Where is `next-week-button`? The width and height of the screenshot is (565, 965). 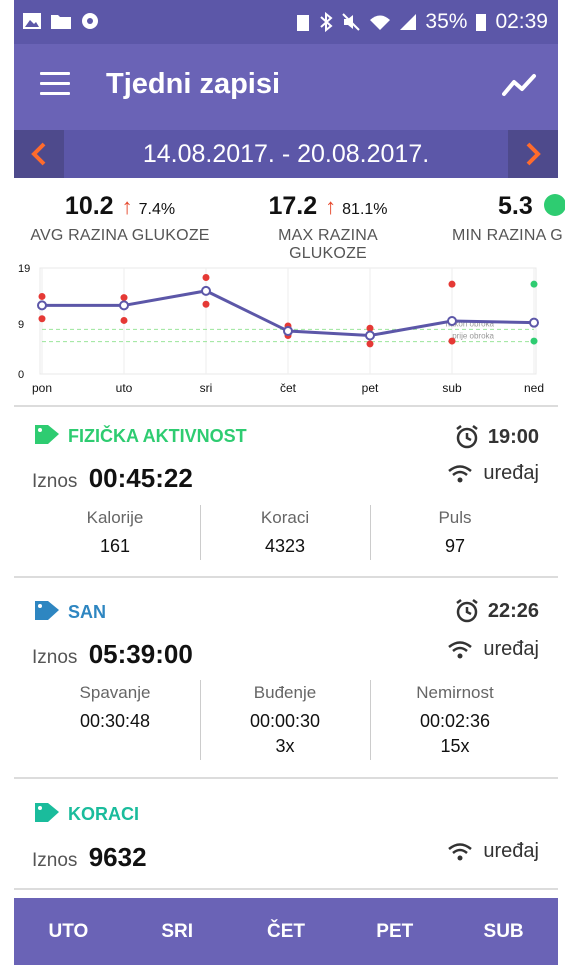
next-week-button is located at coordinates (533, 154).